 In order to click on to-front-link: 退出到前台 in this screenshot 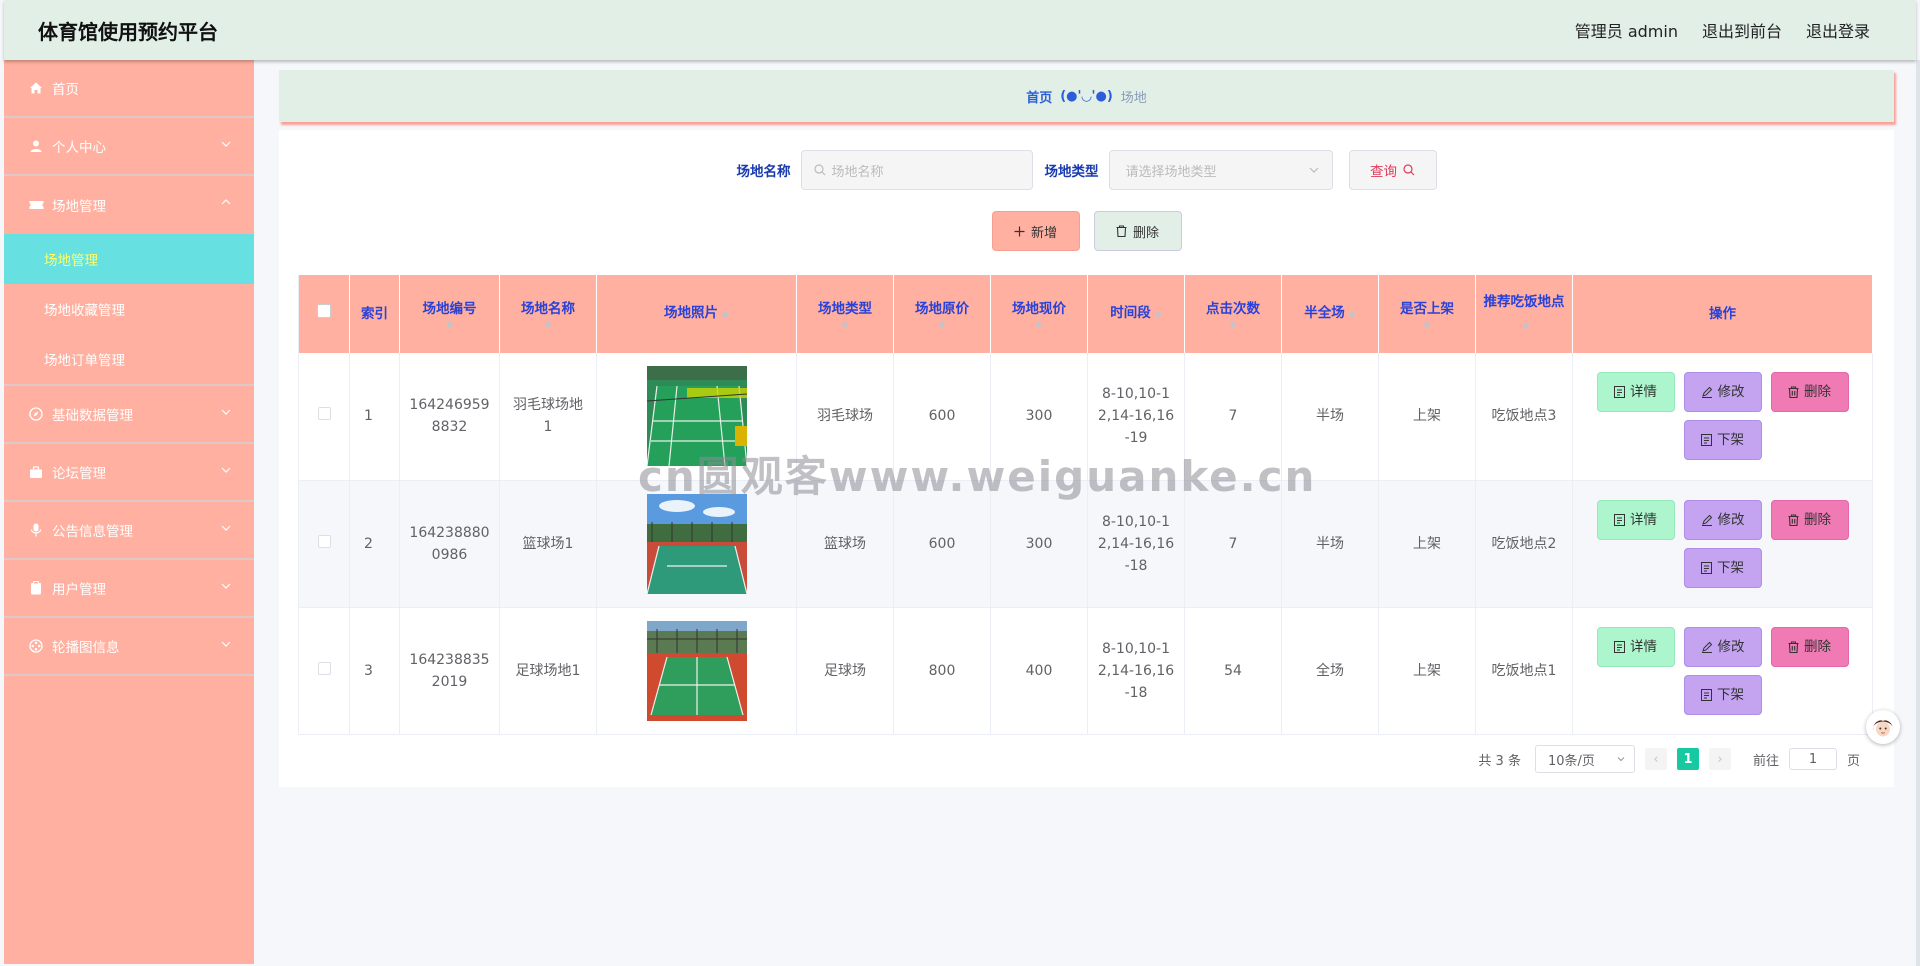, I will do `click(1742, 30)`.